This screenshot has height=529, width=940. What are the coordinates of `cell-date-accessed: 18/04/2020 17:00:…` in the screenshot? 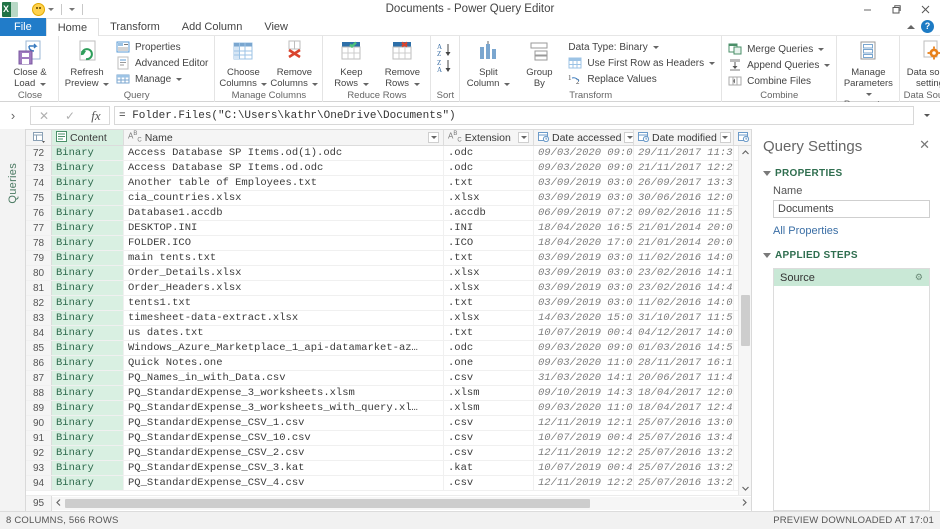 It's located at (584, 243).